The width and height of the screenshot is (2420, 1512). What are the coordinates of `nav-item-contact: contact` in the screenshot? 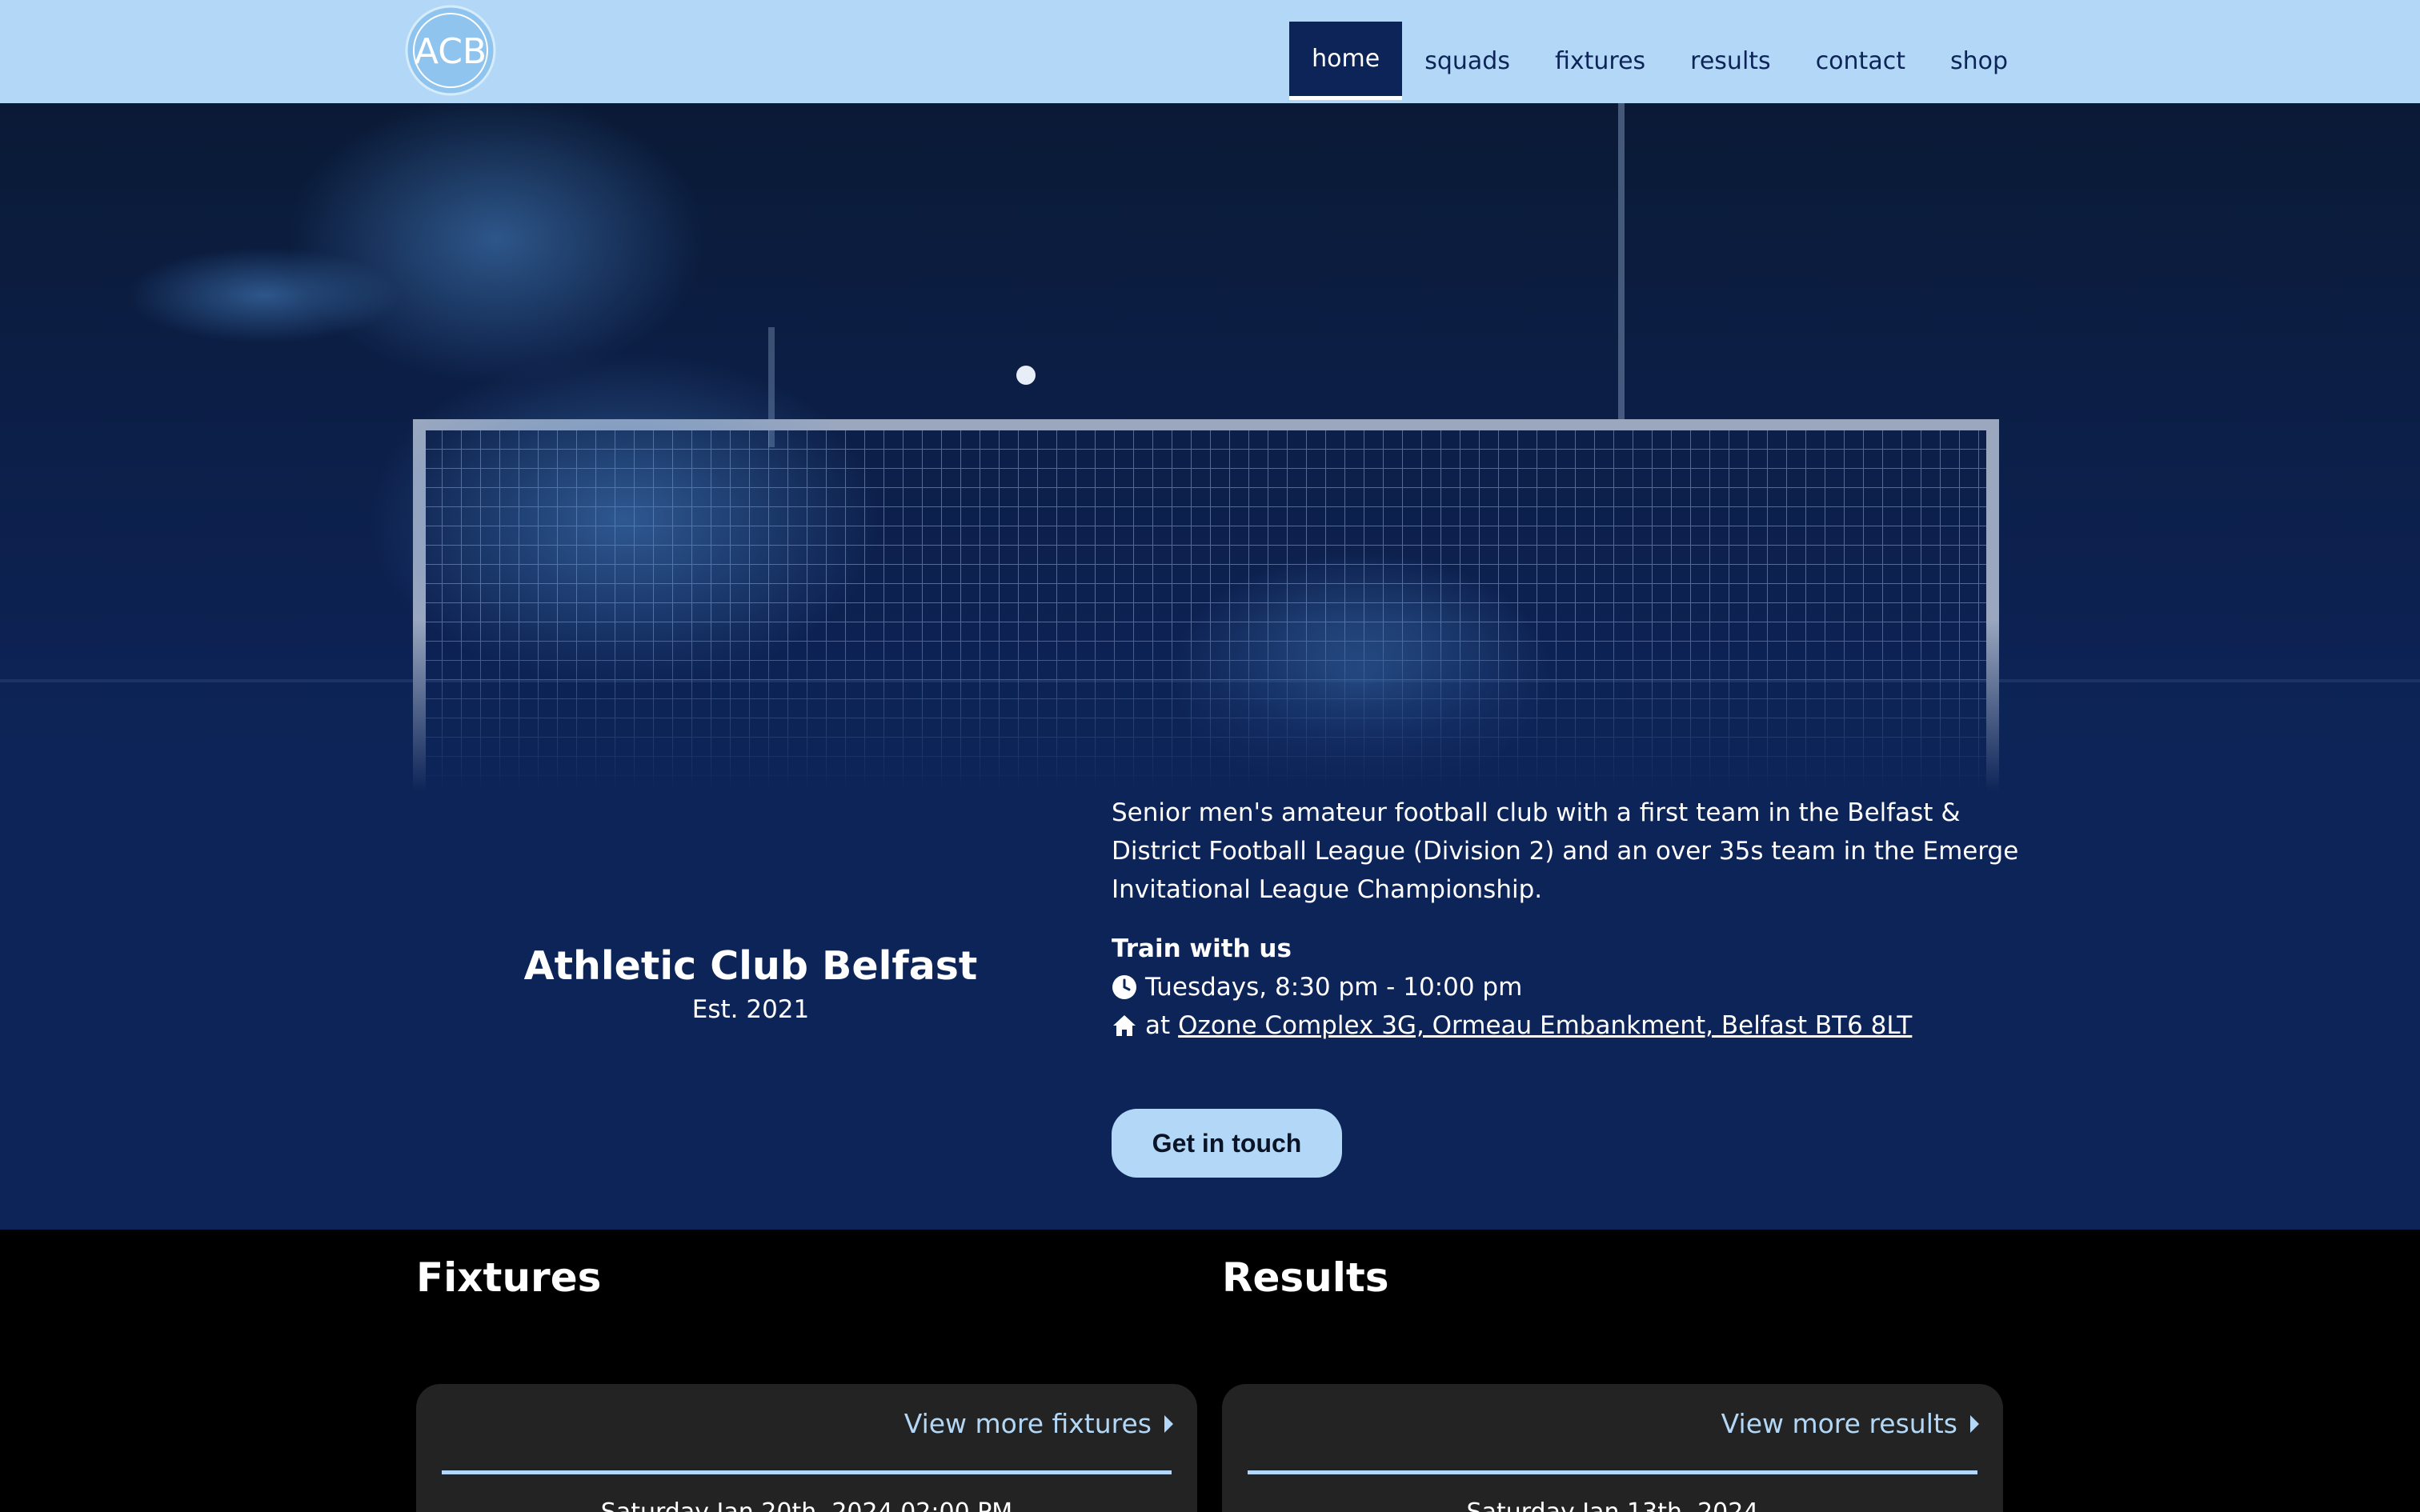 It's located at (1860, 61).